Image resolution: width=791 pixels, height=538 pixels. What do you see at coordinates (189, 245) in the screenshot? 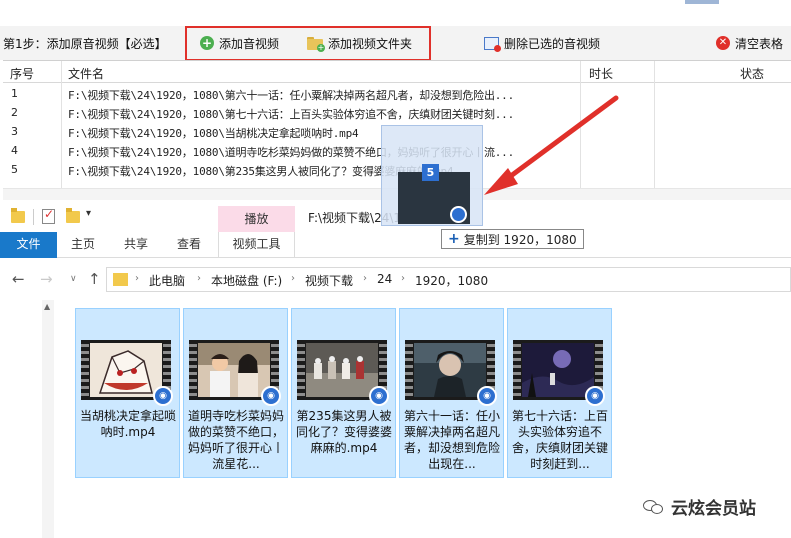
I see `tab-view: 查看` at bounding box center [189, 245].